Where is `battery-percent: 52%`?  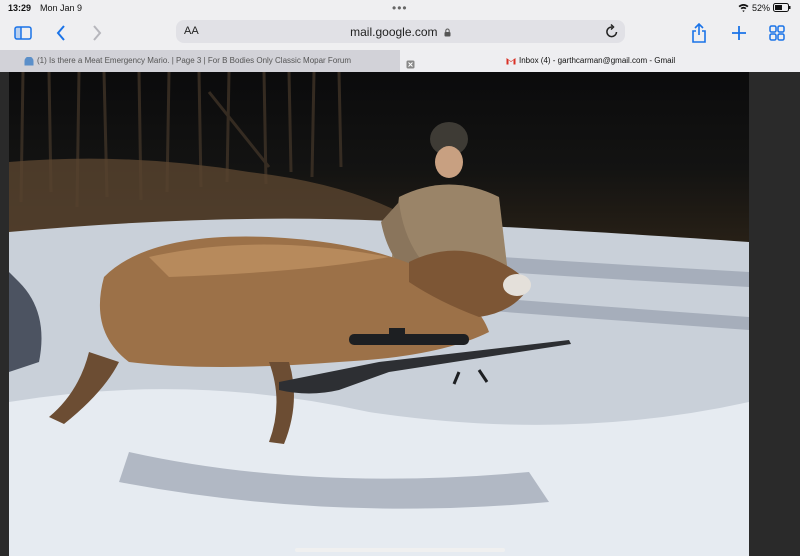
battery-percent: 52% is located at coordinates (761, 8).